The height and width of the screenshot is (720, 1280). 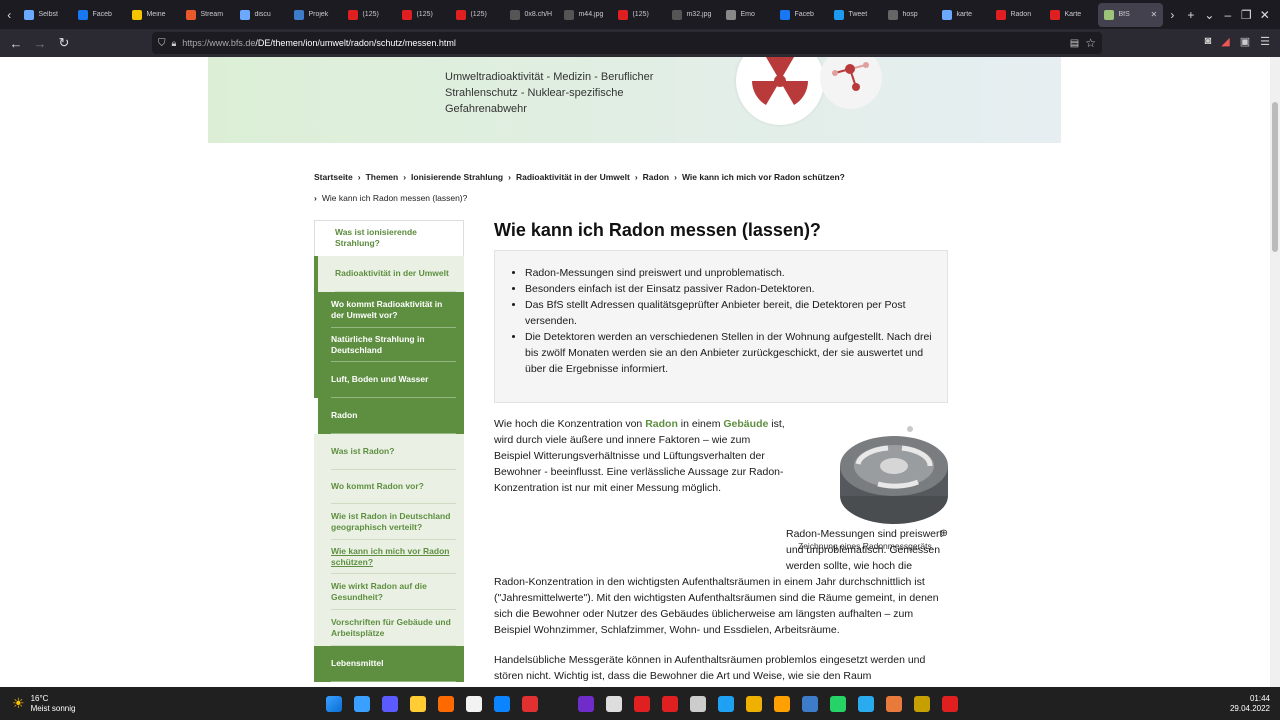 What do you see at coordinates (661, 424) in the screenshot?
I see `radon-link: Radon` at bounding box center [661, 424].